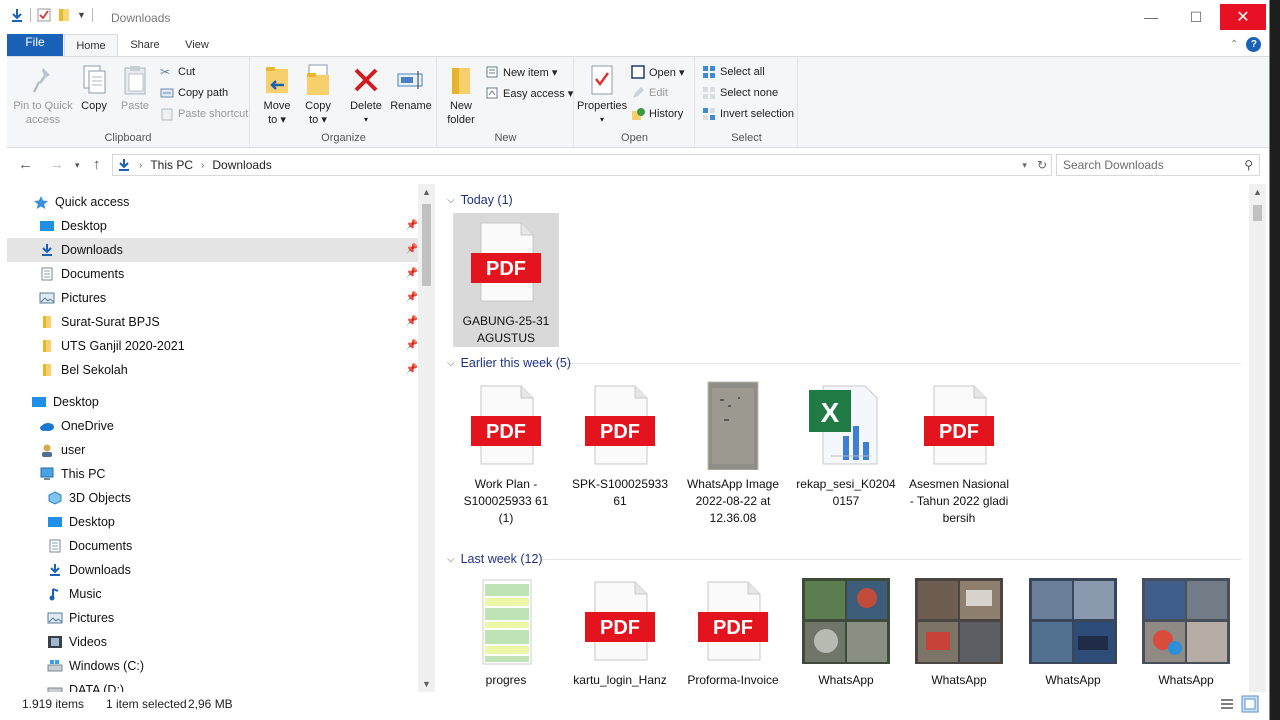 This screenshot has width=1280, height=720. I want to click on file-item: PDF kartu_login_Hanz, so click(620, 630).